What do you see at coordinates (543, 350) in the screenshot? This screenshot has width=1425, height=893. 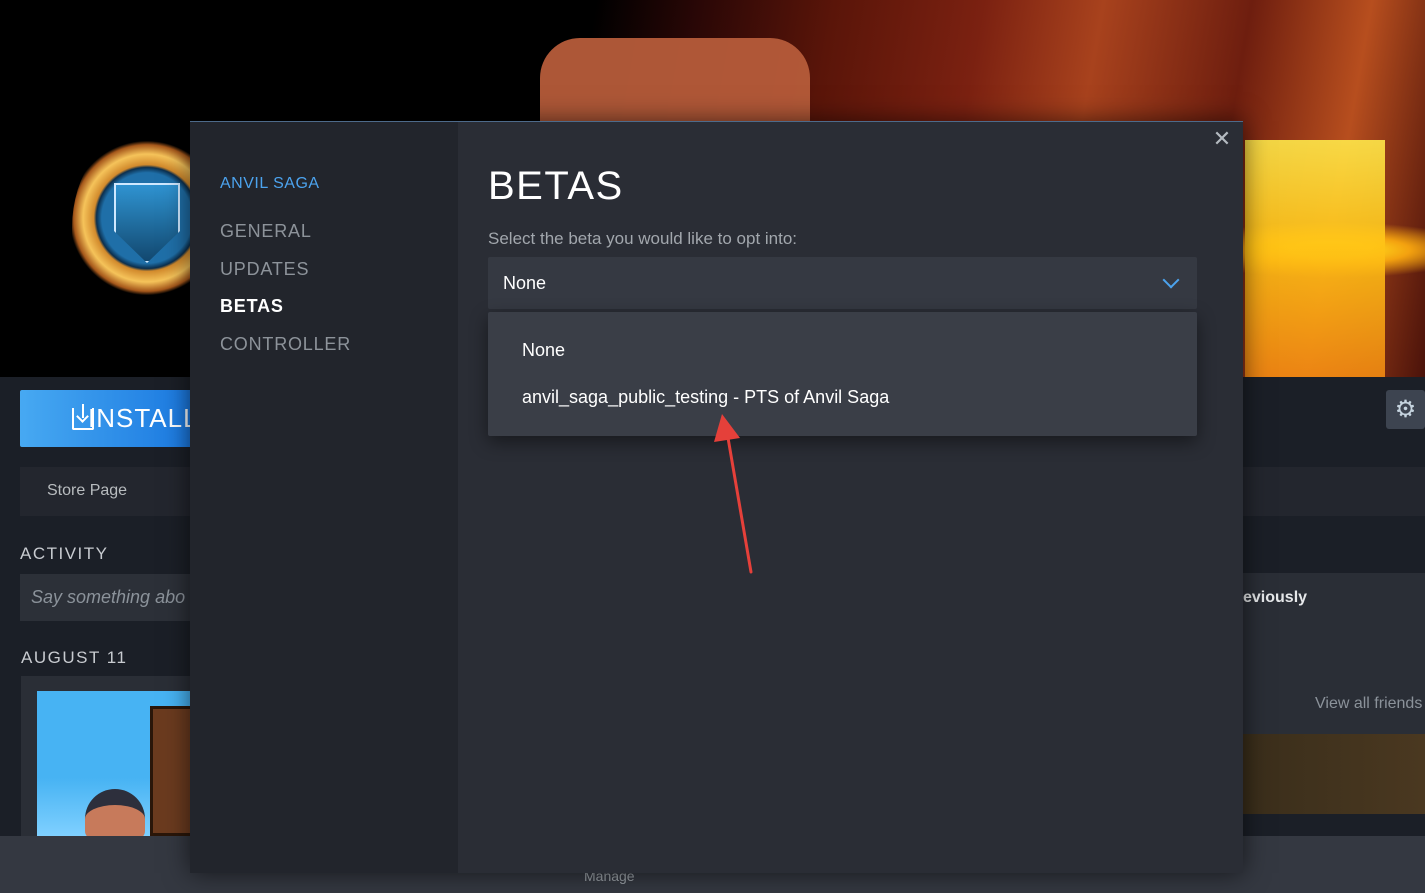 I see `beta-option-none: None` at bounding box center [543, 350].